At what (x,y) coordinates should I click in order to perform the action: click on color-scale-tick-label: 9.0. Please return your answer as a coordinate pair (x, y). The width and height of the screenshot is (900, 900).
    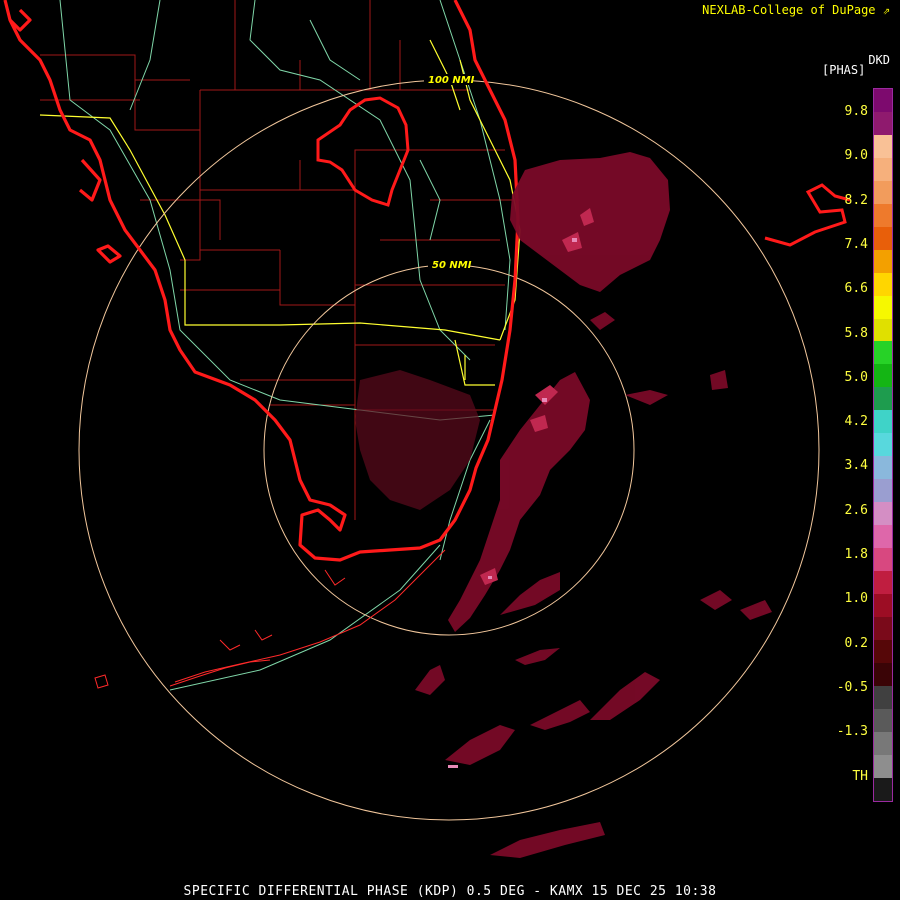
    Looking at the image, I should click on (856, 156).